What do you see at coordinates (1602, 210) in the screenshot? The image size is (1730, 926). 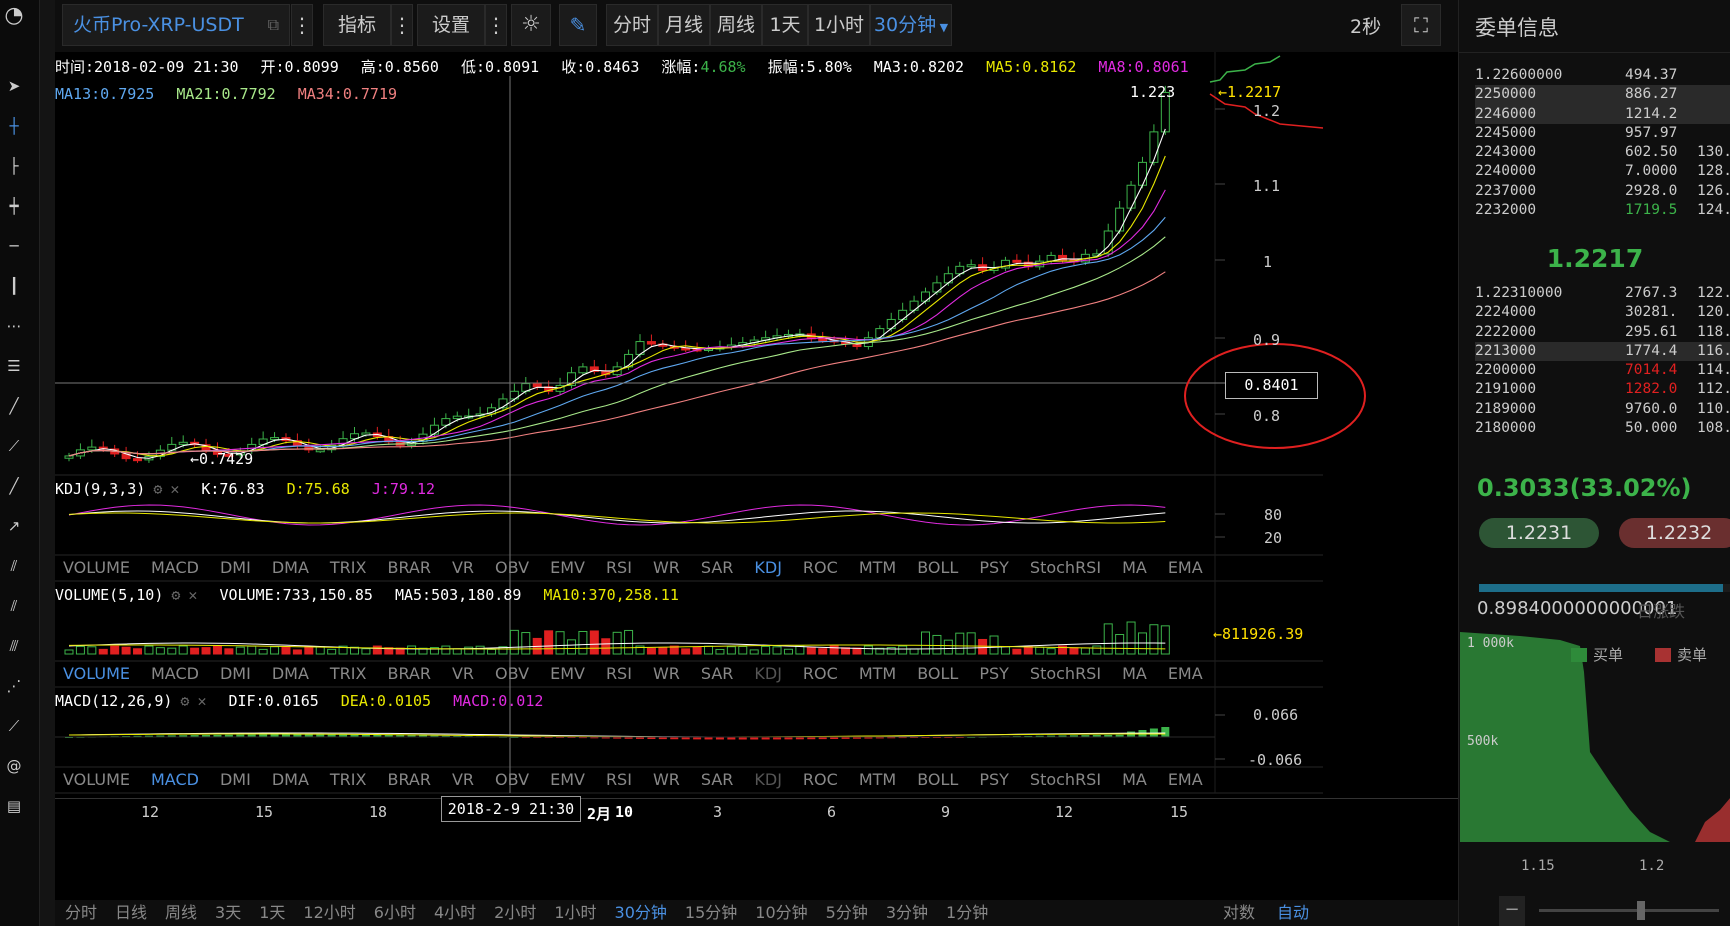 I see `orderbook-row: 2232000 1719.5 124.0` at bounding box center [1602, 210].